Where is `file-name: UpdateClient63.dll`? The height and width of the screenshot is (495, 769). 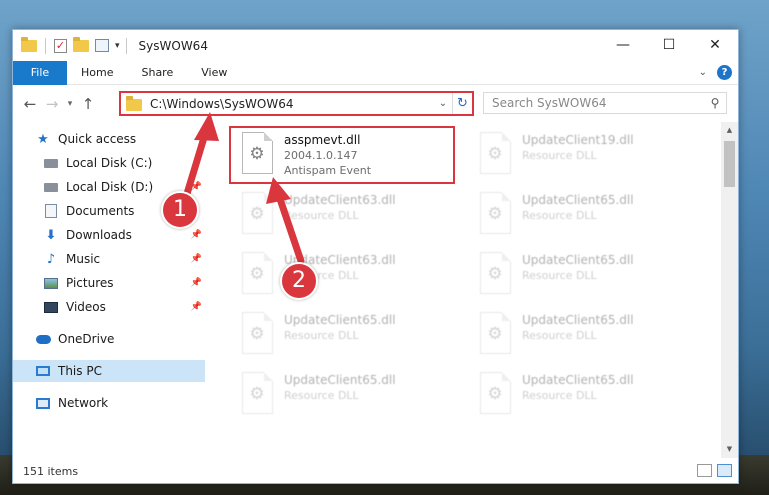
file-name: UpdateClient63.dll is located at coordinates (340, 200).